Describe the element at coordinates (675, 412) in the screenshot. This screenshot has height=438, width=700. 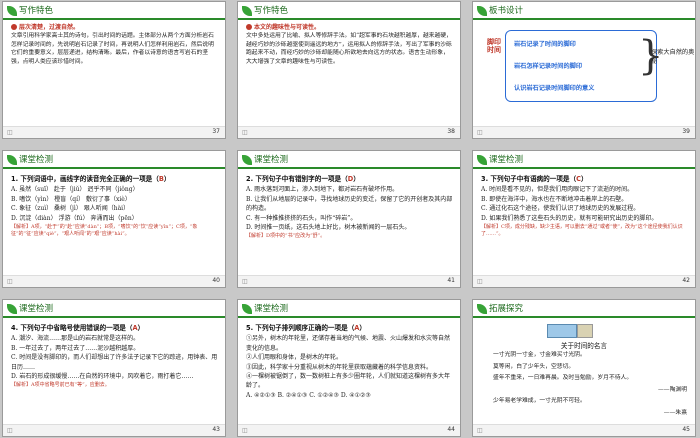
I see `quote-author: ——朱熹` at that location.